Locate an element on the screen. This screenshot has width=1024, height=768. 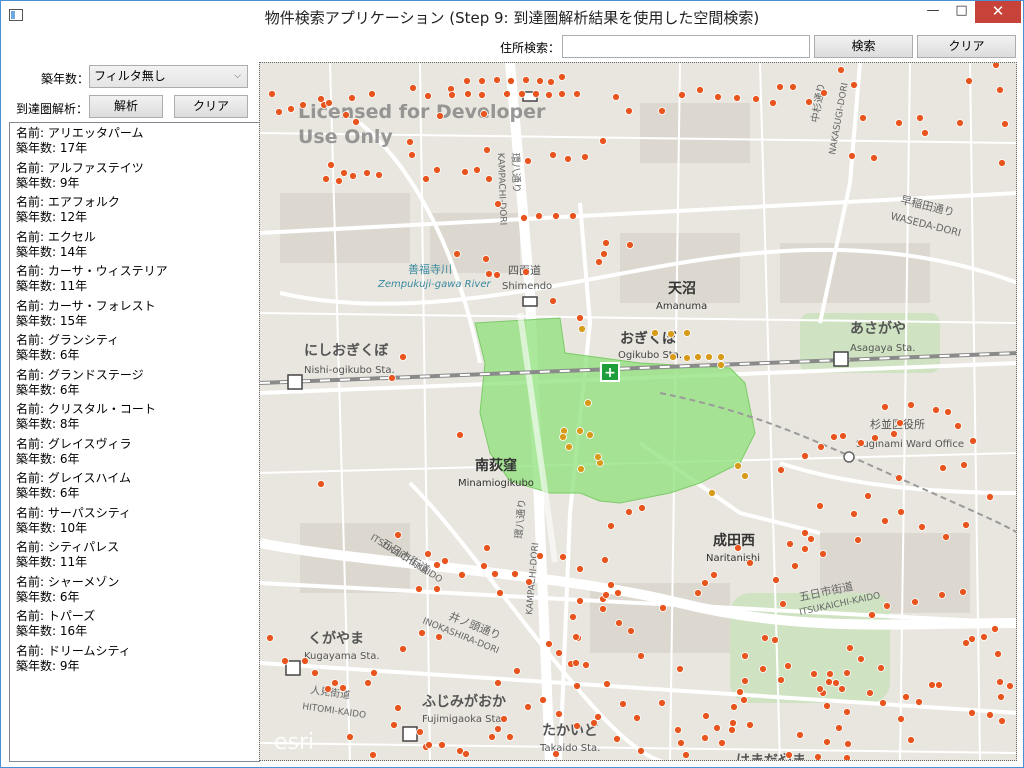
list-item: 名前: グレイスハイム 築年数: 6年 is located at coordinates (134, 485).